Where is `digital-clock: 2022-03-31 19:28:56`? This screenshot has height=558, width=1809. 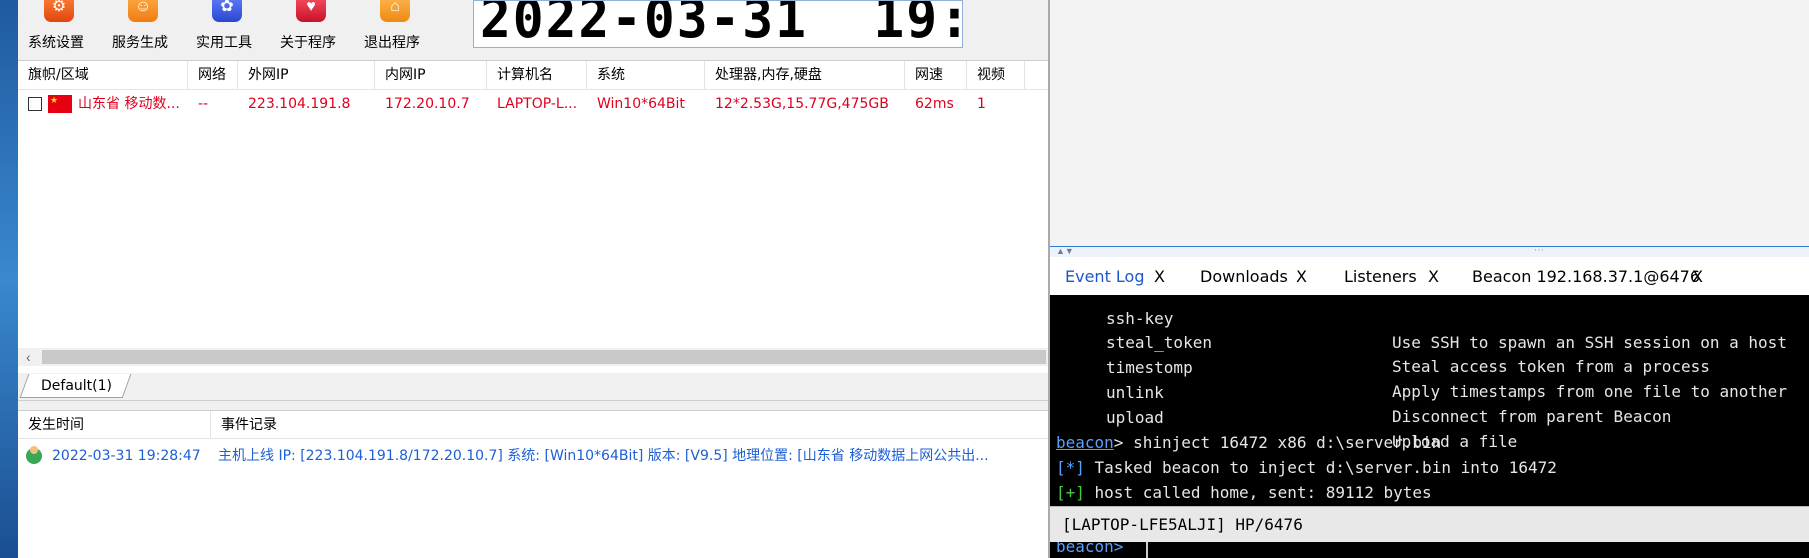 digital-clock: 2022-03-31 19:28:56 is located at coordinates (718, 24).